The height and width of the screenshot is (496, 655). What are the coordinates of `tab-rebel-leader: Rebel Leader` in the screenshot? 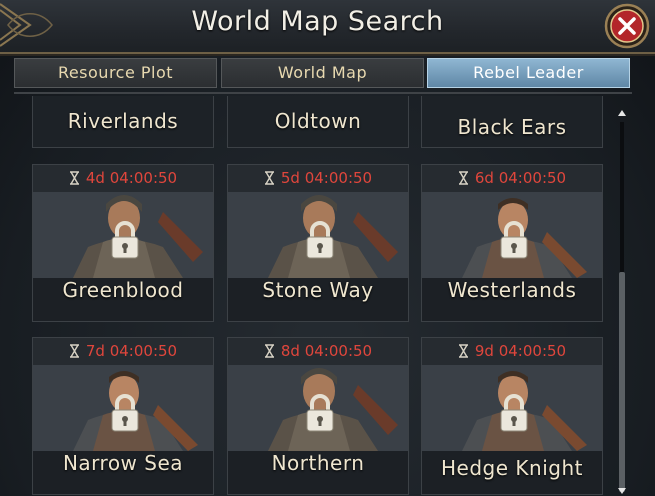 It's located at (528, 73).